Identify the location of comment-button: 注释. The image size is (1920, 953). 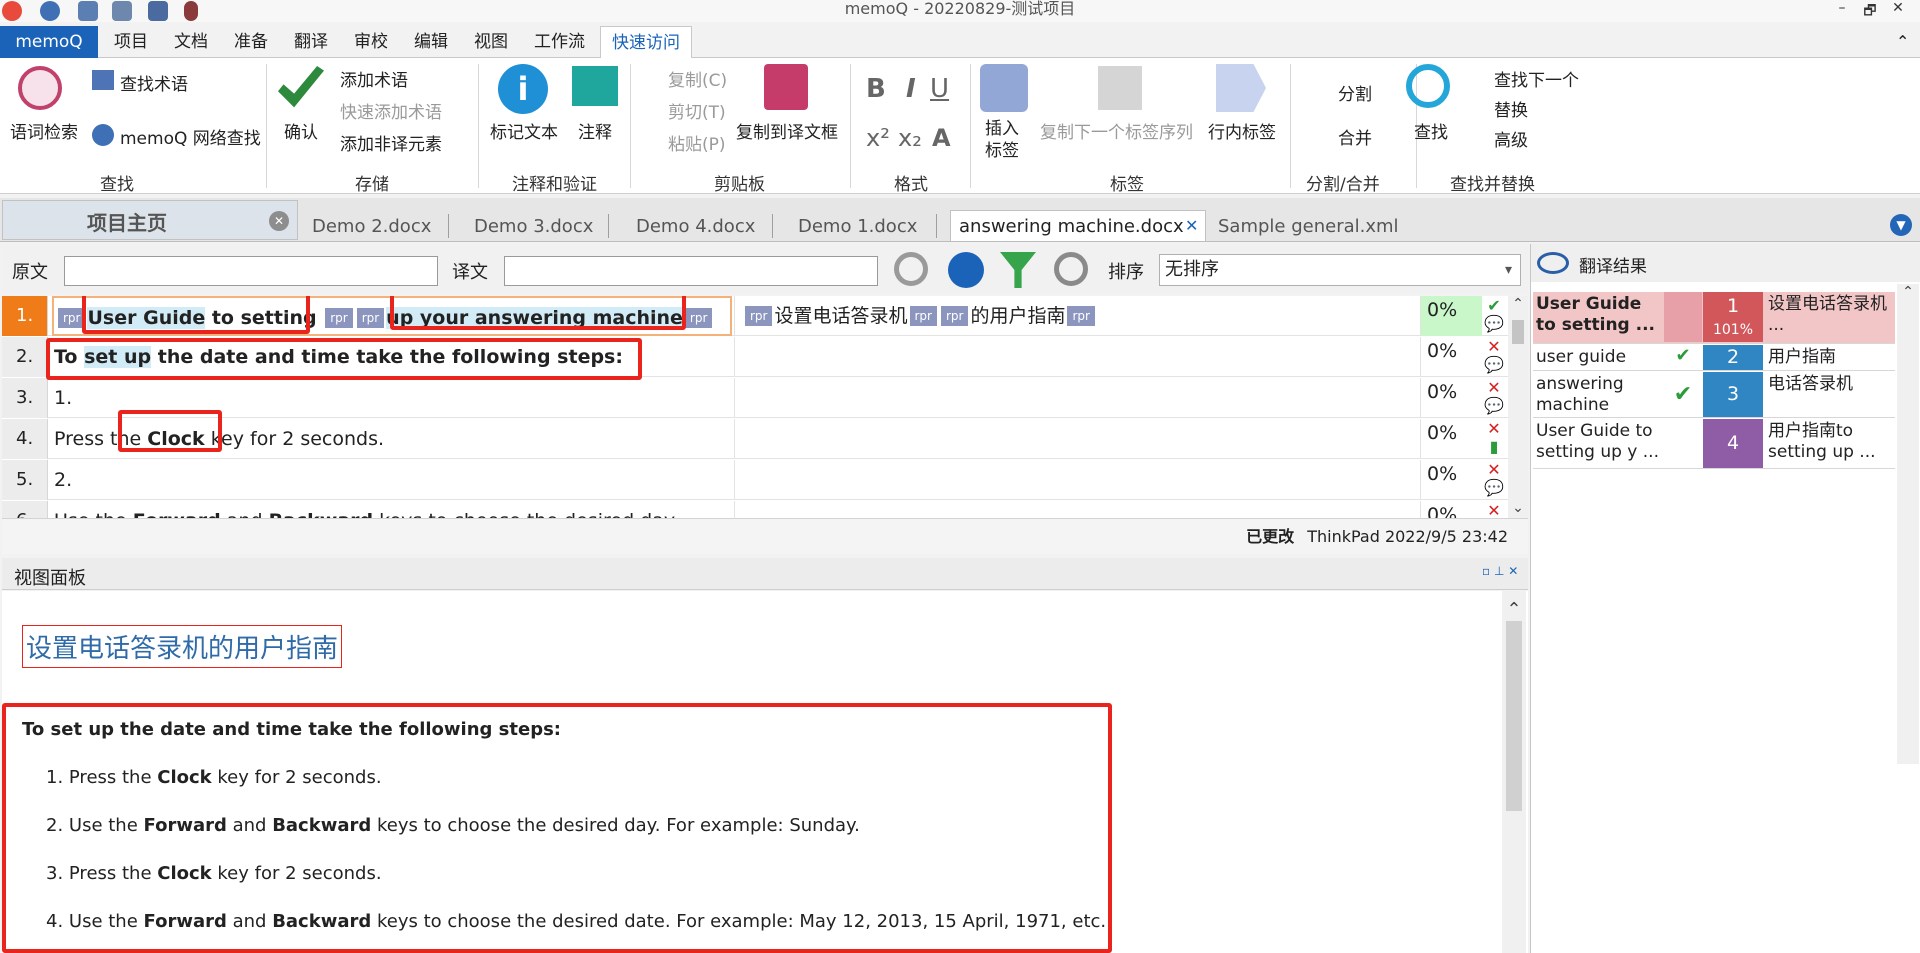
(595, 130).